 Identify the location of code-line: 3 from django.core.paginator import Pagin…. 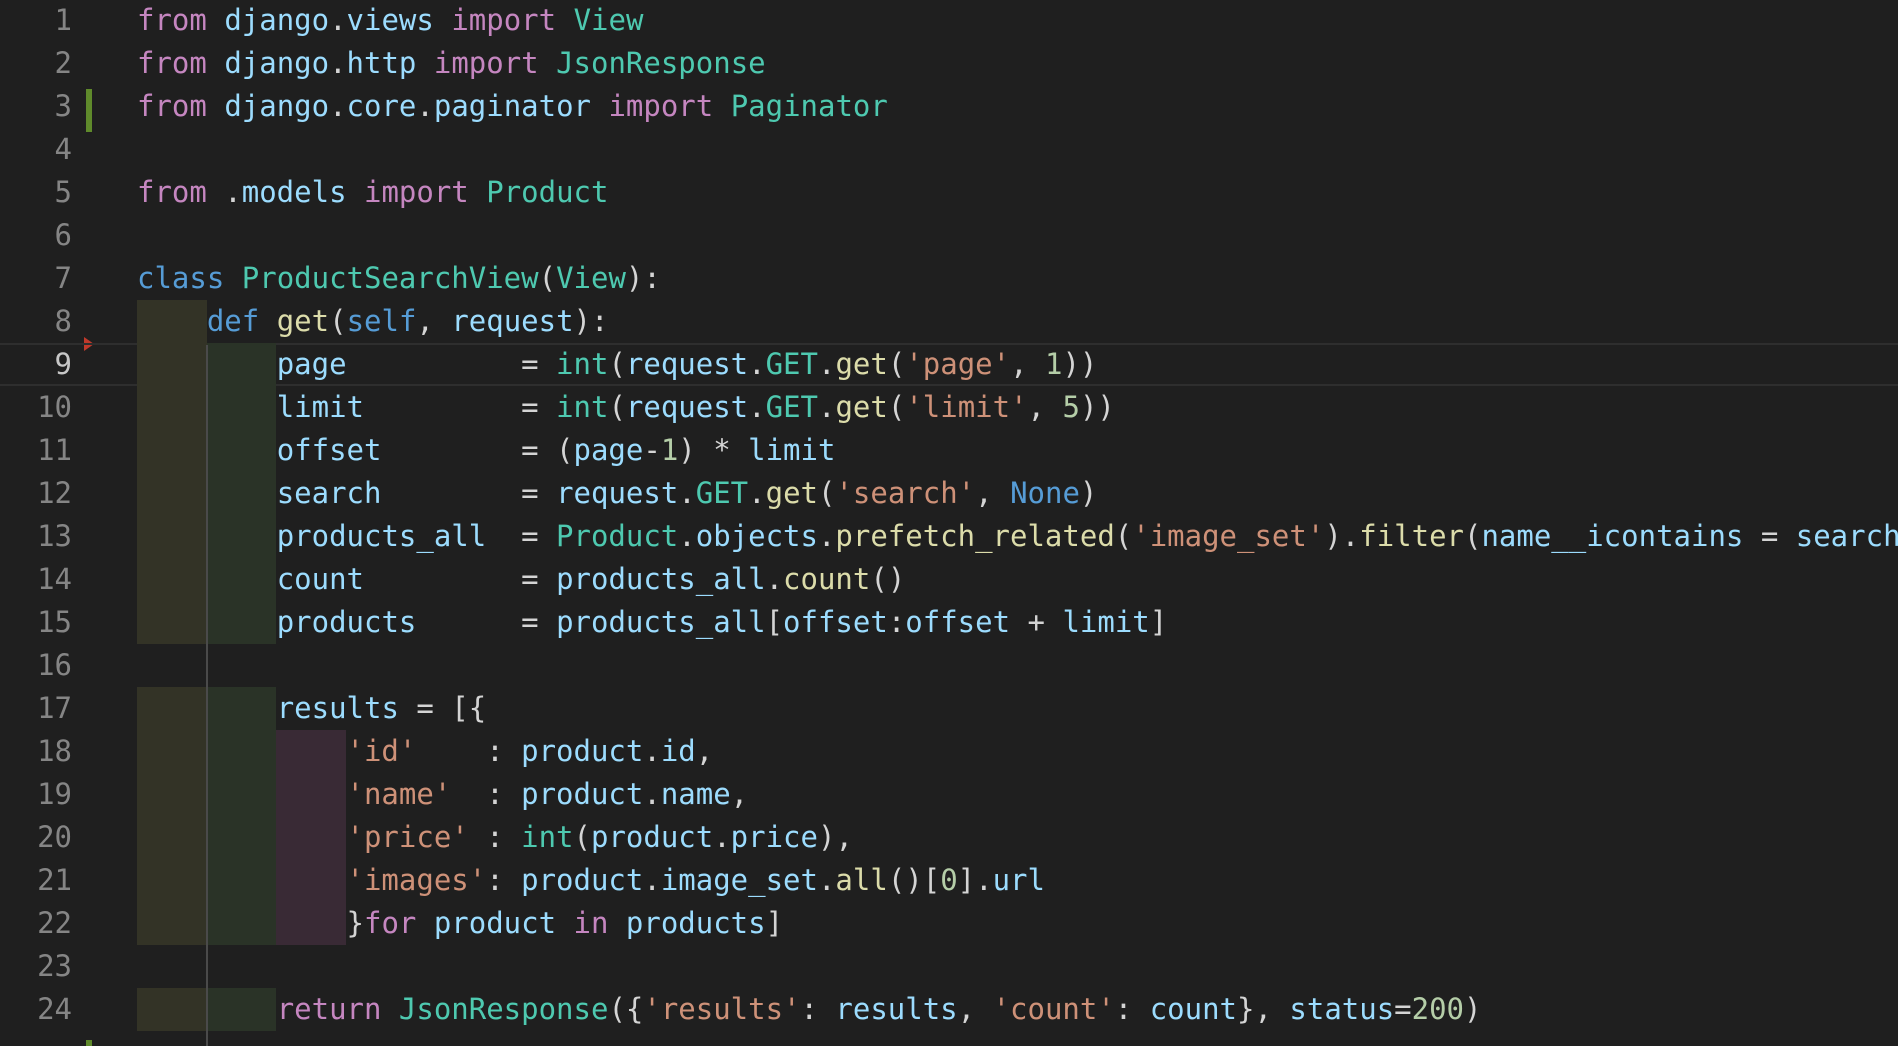
(949, 106).